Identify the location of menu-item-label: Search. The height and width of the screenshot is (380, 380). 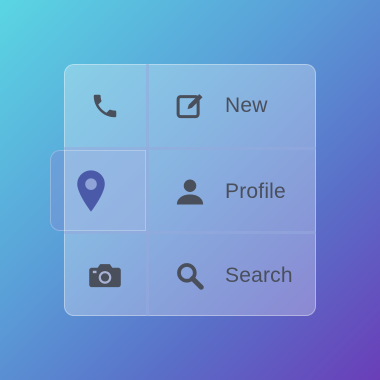
(259, 275).